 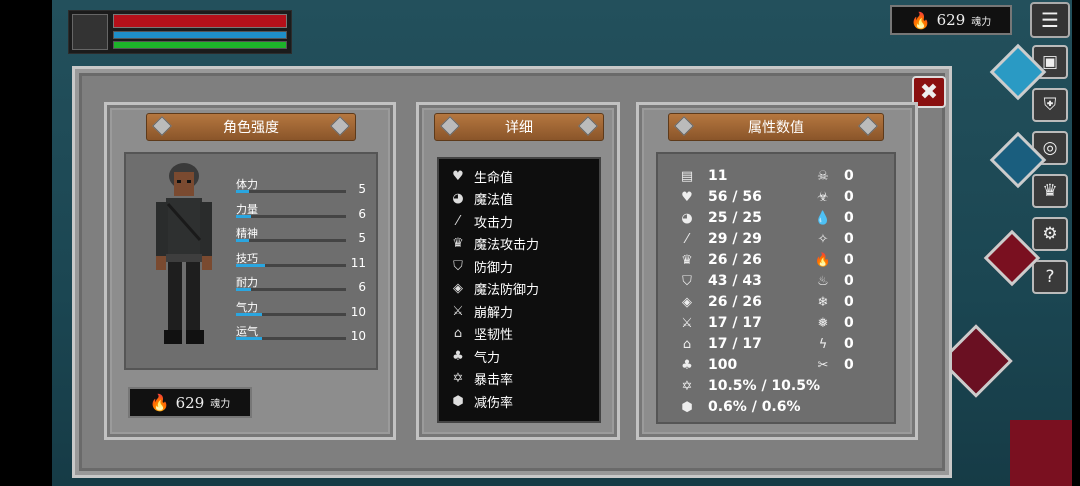 What do you see at coordinates (749, 386) in the screenshot?
I see `attribute-row: ✡ 10.5% / 10.5%` at bounding box center [749, 386].